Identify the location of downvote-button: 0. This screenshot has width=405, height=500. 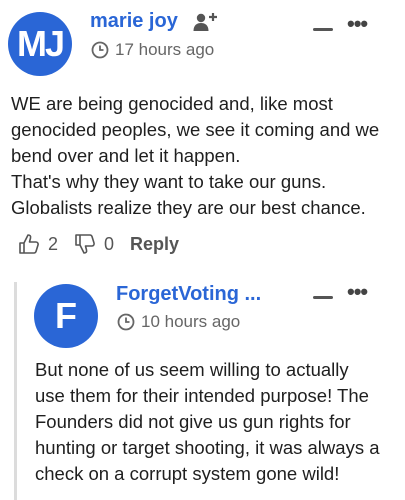
(94, 244).